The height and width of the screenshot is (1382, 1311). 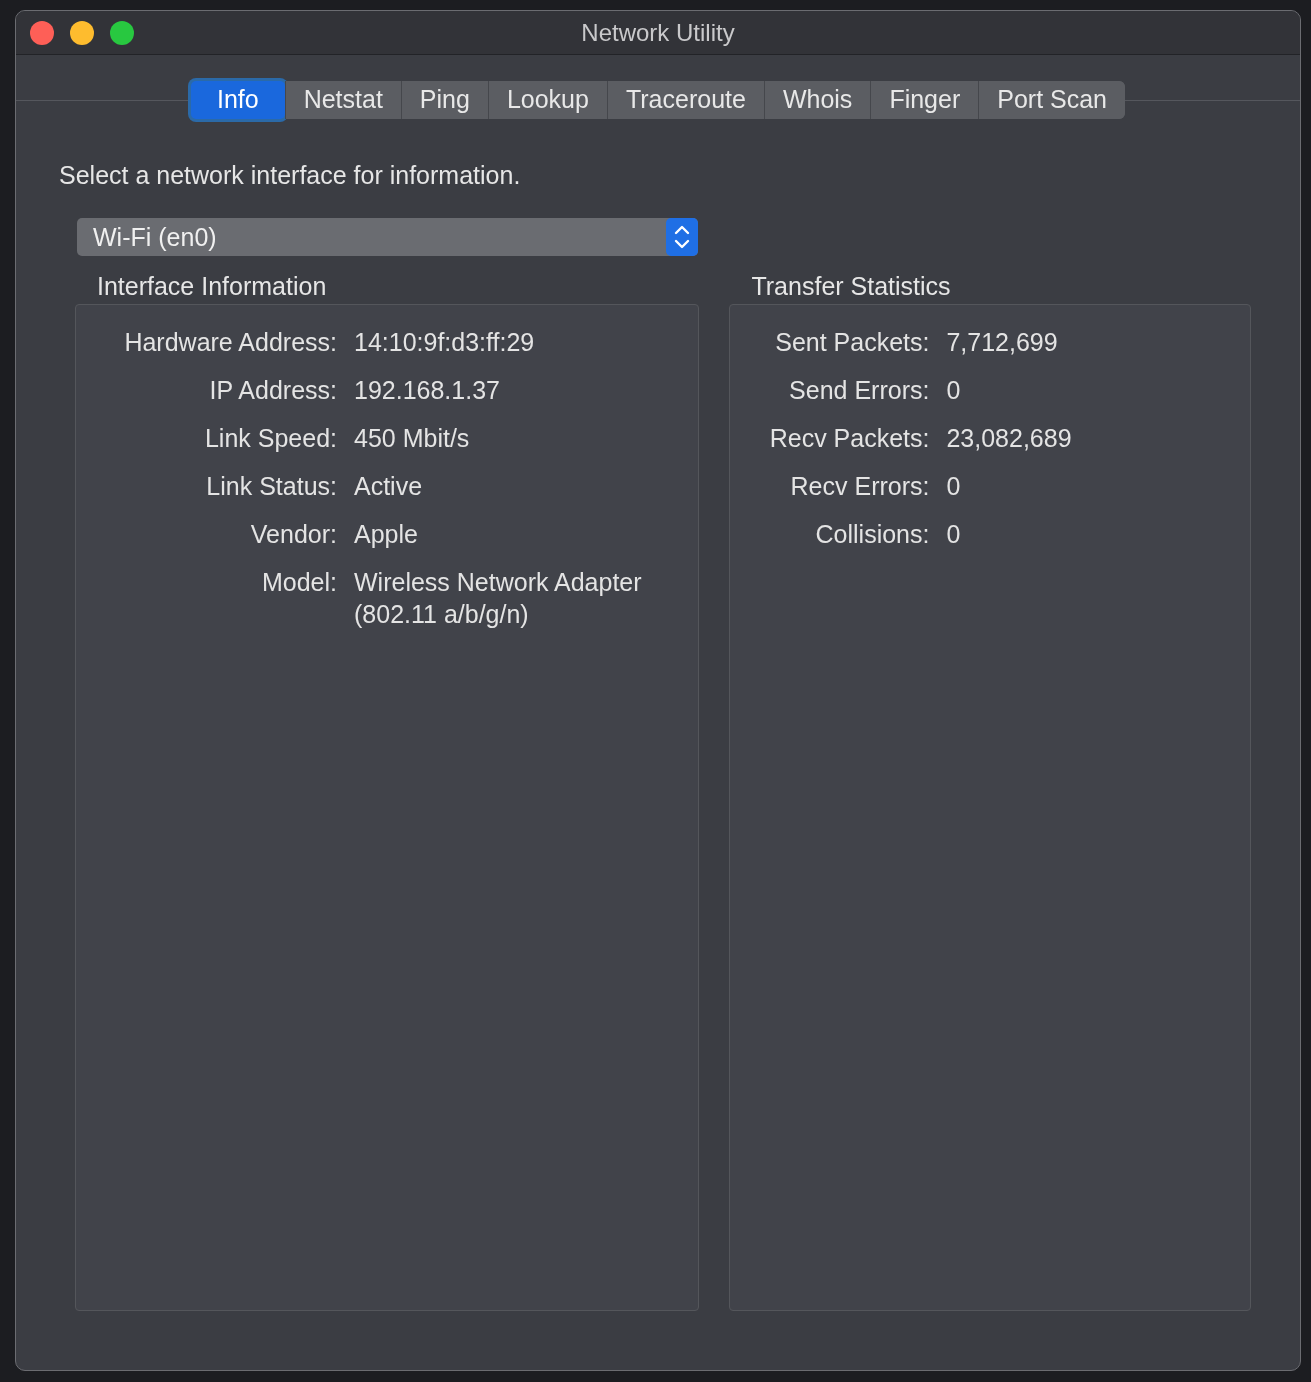 I want to click on field-label: Recv Errors:, so click(x=860, y=486).